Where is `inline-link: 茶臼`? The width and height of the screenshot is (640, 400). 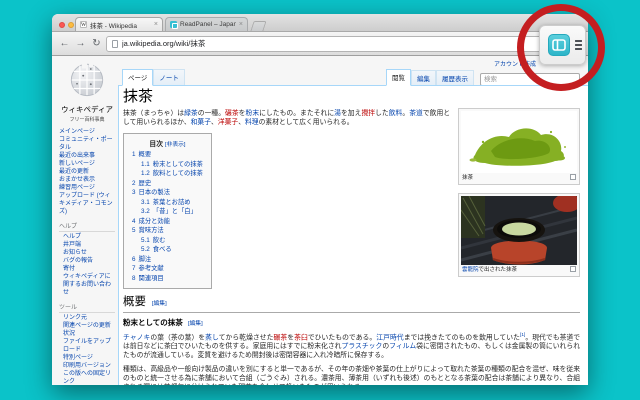 inline-link: 茶臼 is located at coordinates (301, 337).